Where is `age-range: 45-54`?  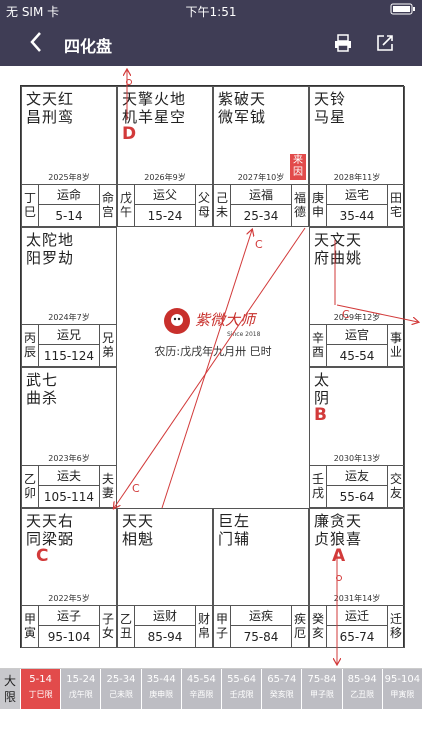 age-range: 45-54 is located at coordinates (357, 356).